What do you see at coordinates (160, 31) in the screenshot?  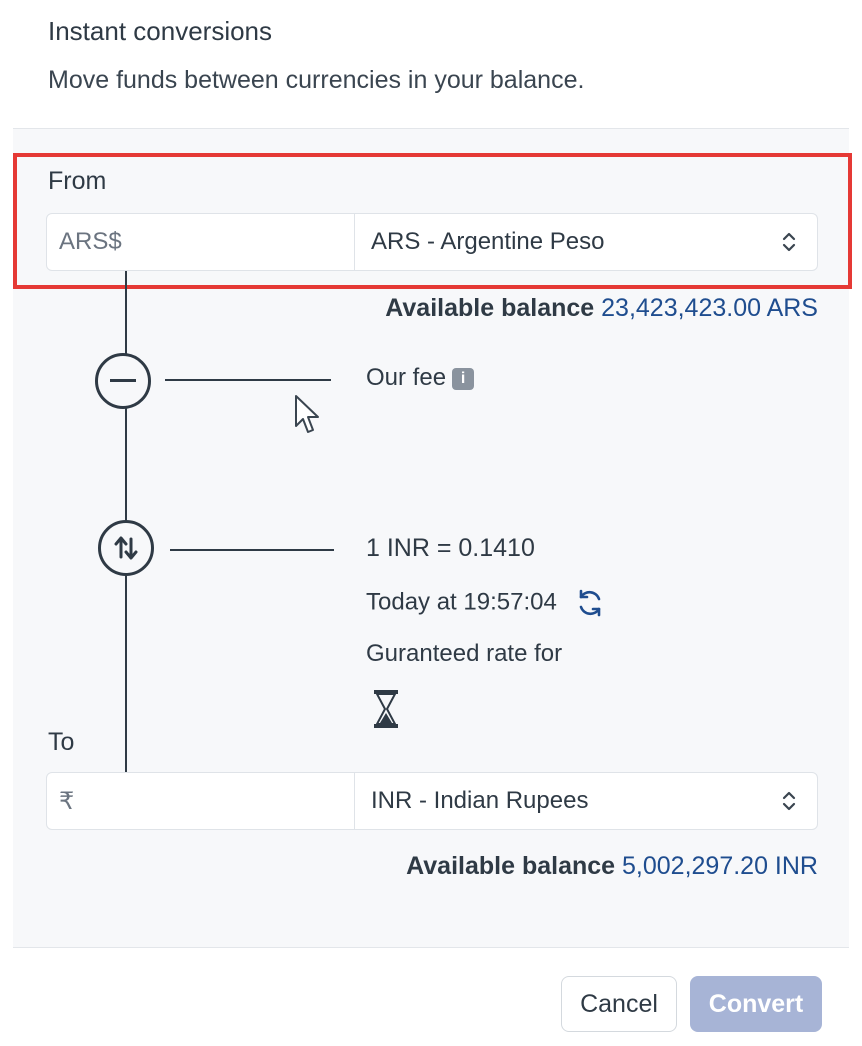 I see `dialog-title: Instant conversions` at bounding box center [160, 31].